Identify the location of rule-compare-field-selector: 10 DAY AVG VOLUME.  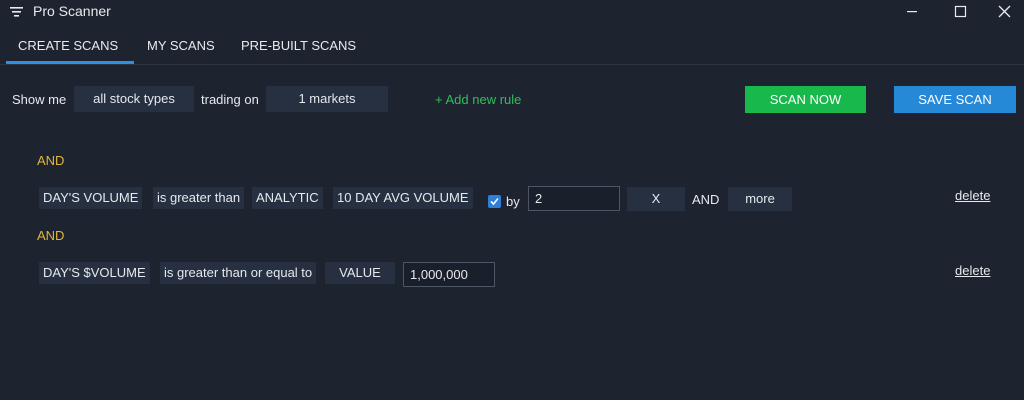
(403, 198).